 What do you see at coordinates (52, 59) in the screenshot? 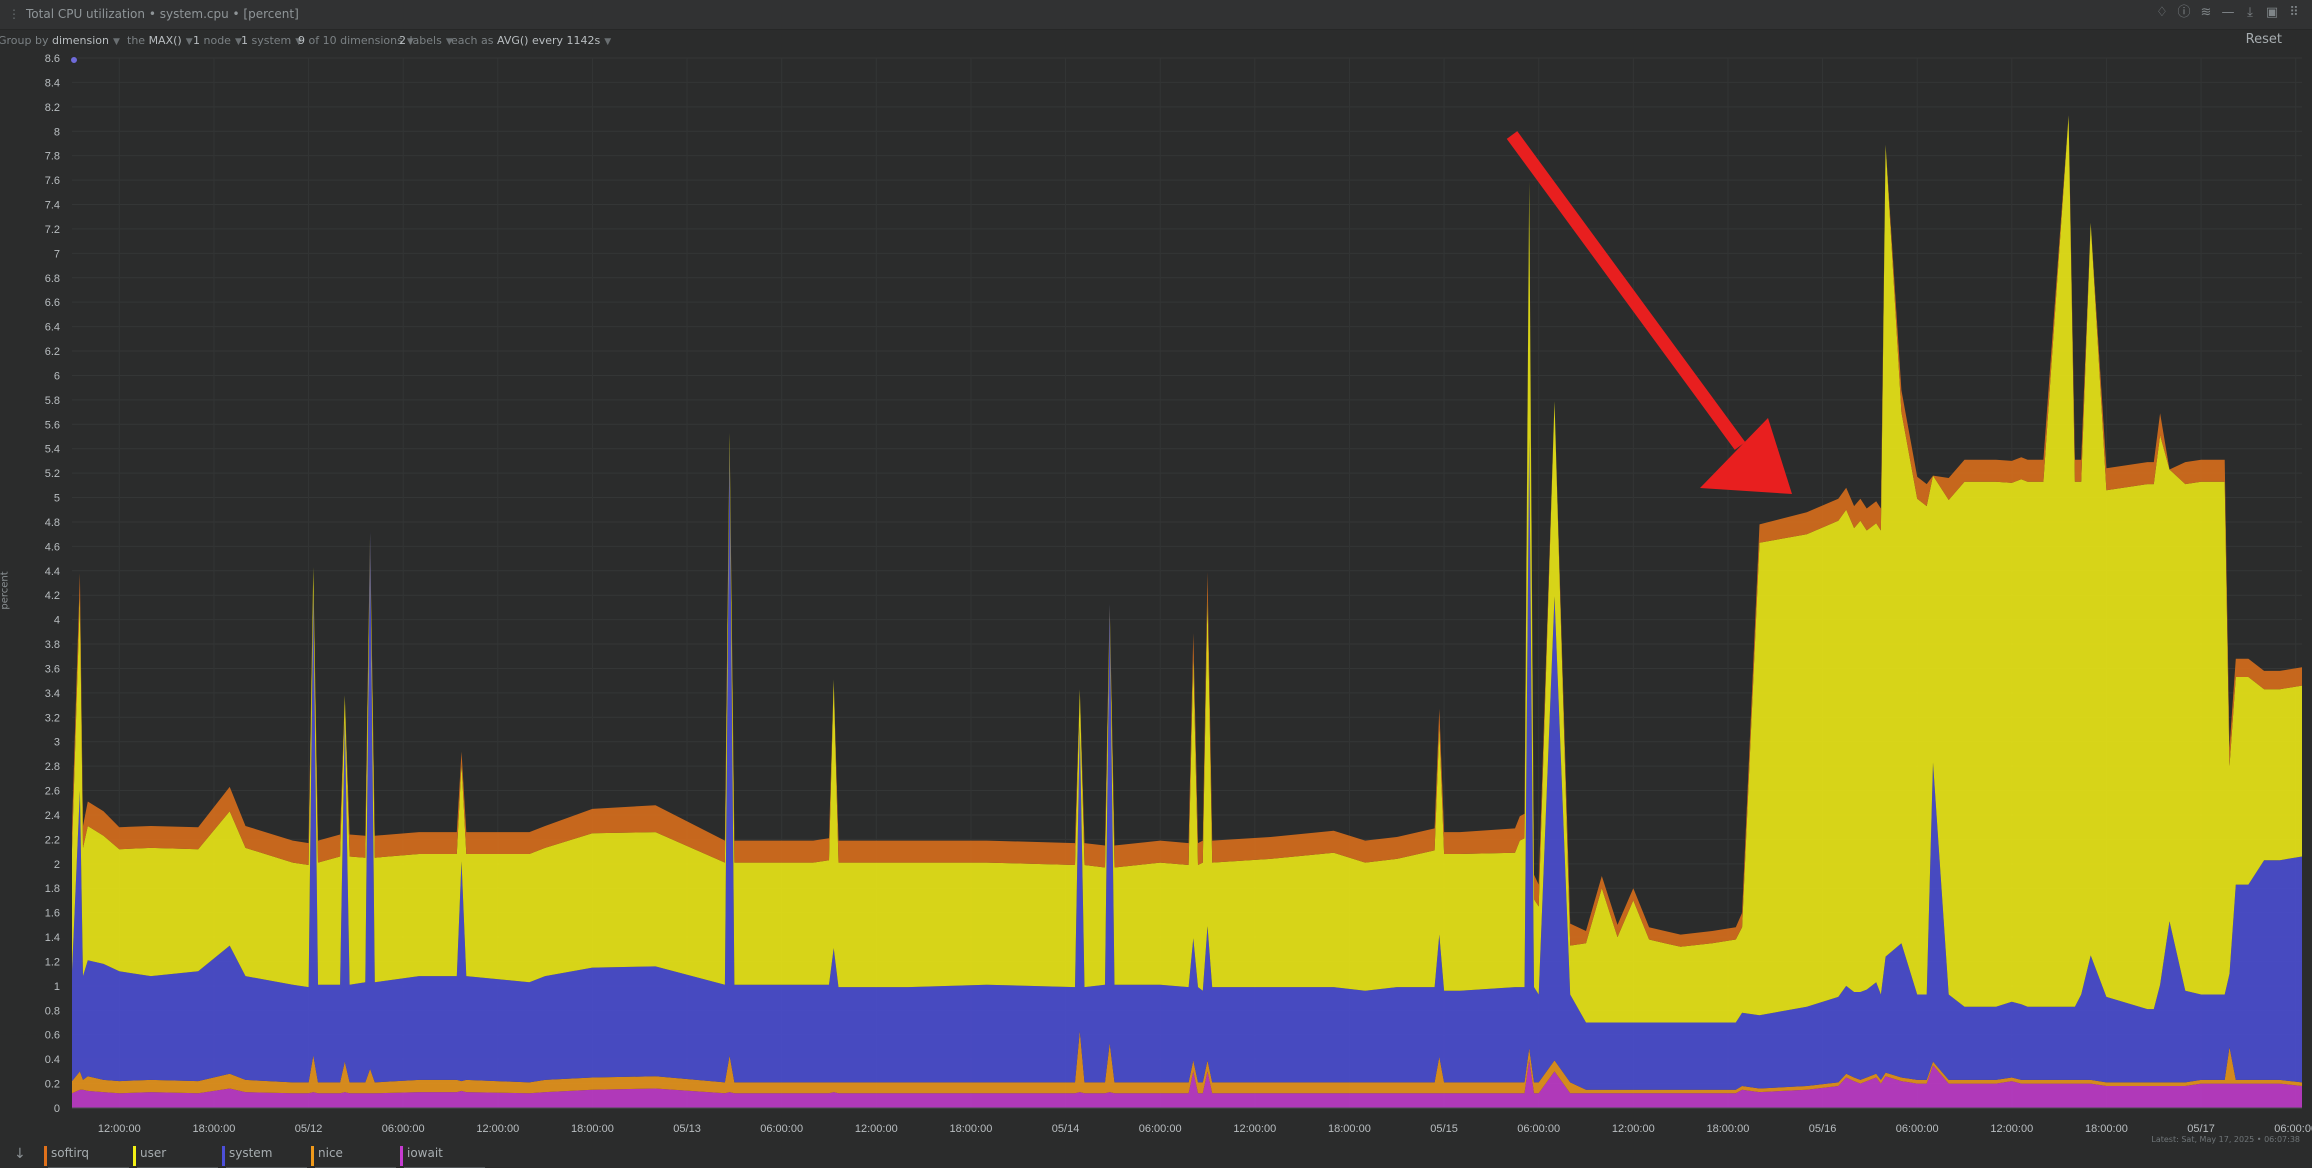
I see `y-tick-label: 8.6` at bounding box center [52, 59].